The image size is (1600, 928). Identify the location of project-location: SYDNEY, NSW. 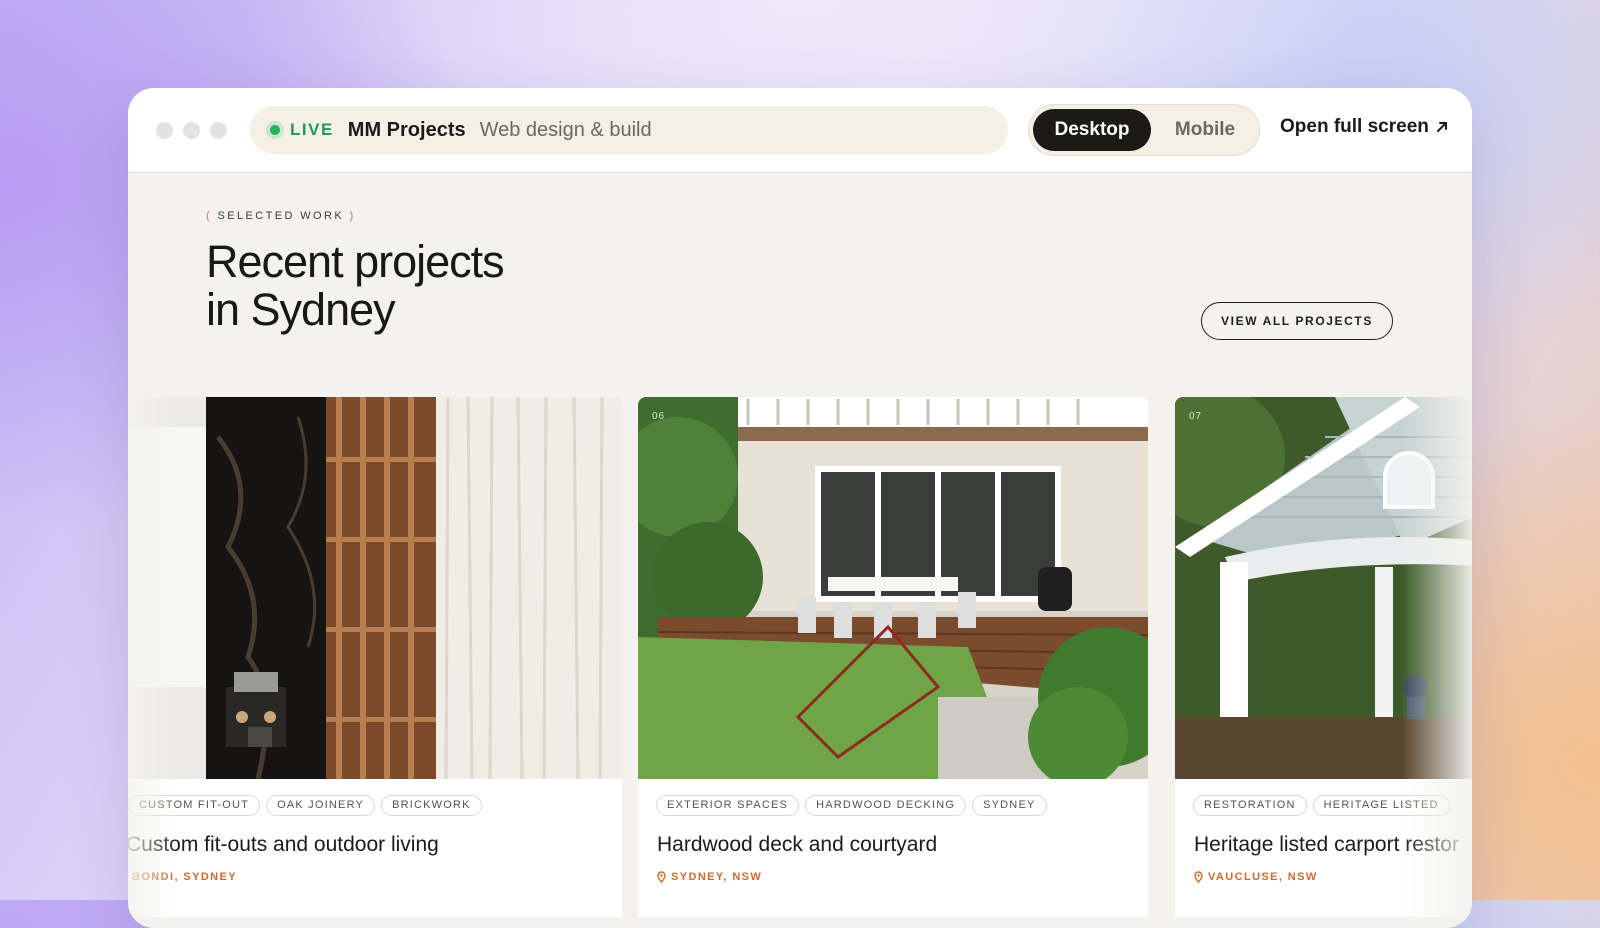
(709, 877).